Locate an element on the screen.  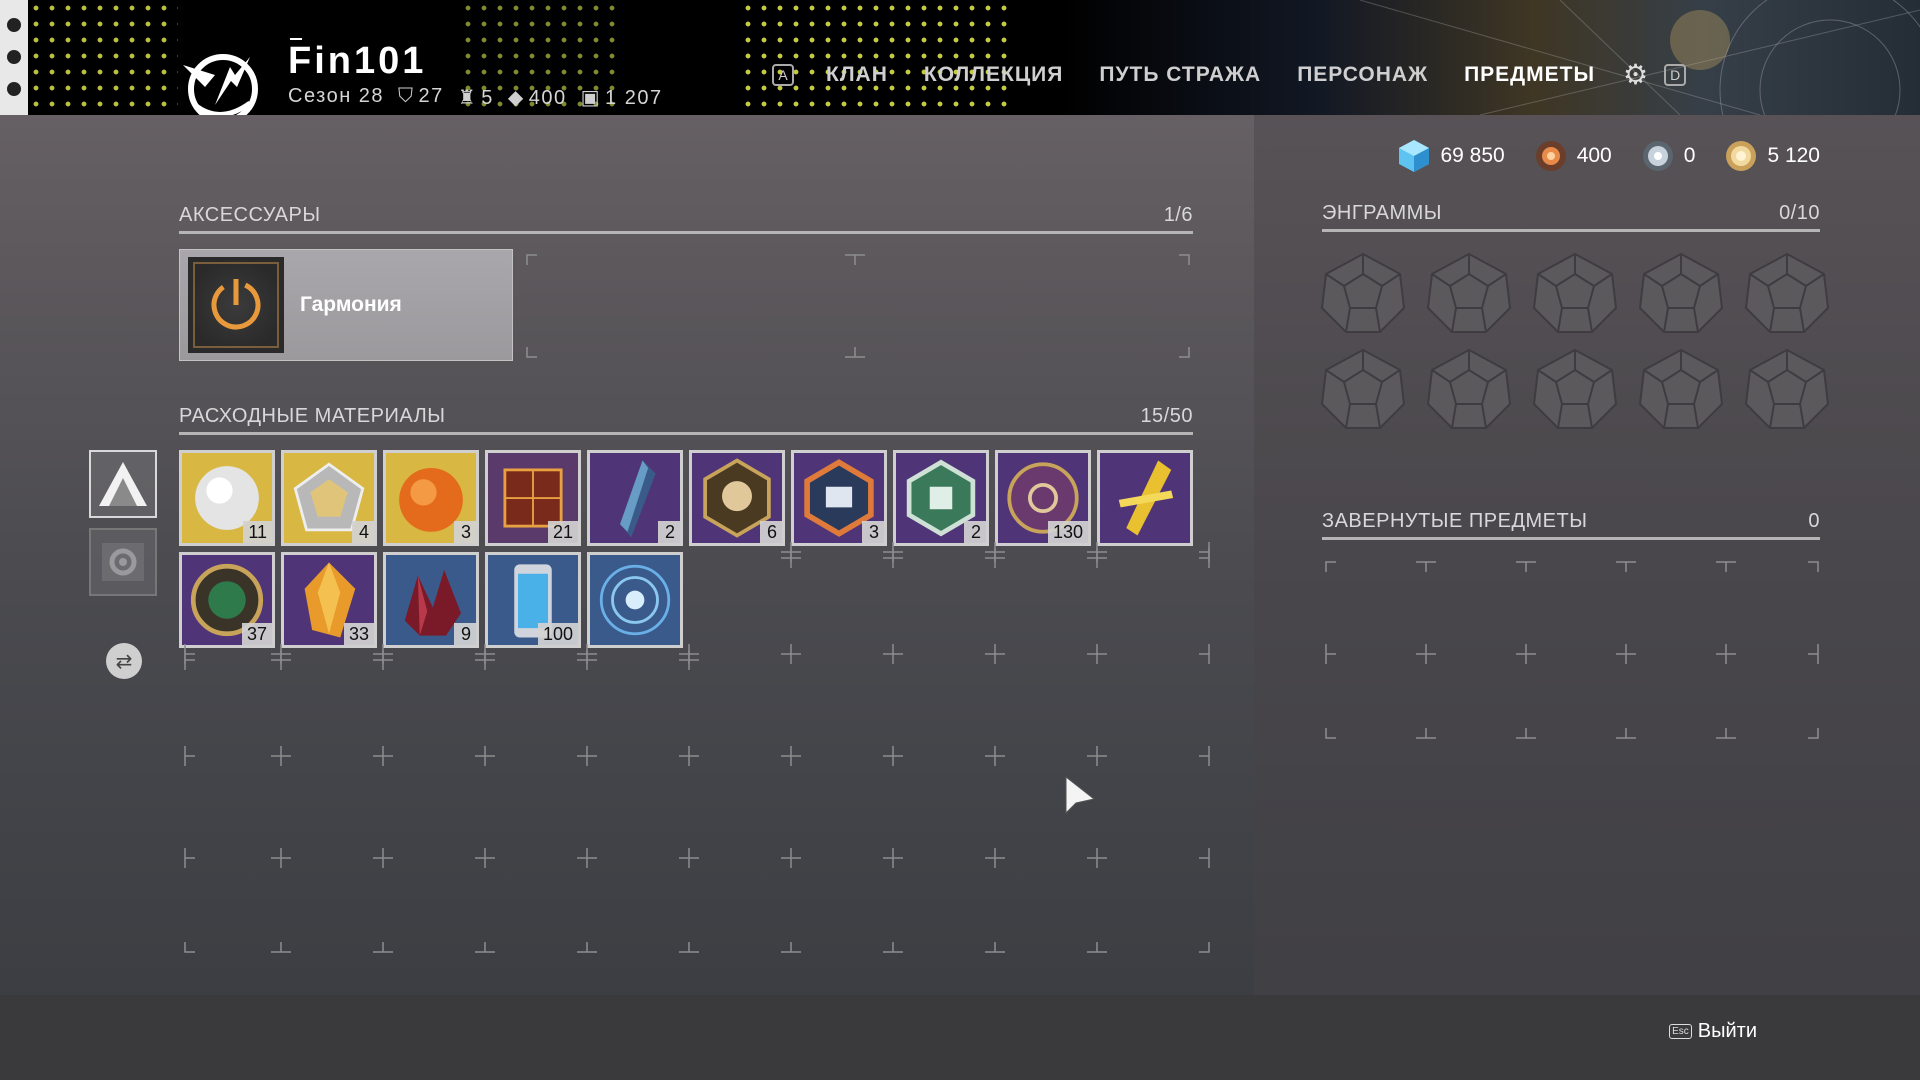
item-count: 2 is located at coordinates (669, 532).